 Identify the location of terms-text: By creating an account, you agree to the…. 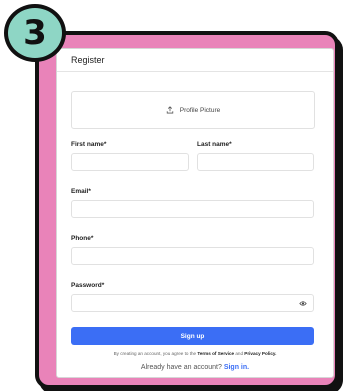
(195, 353).